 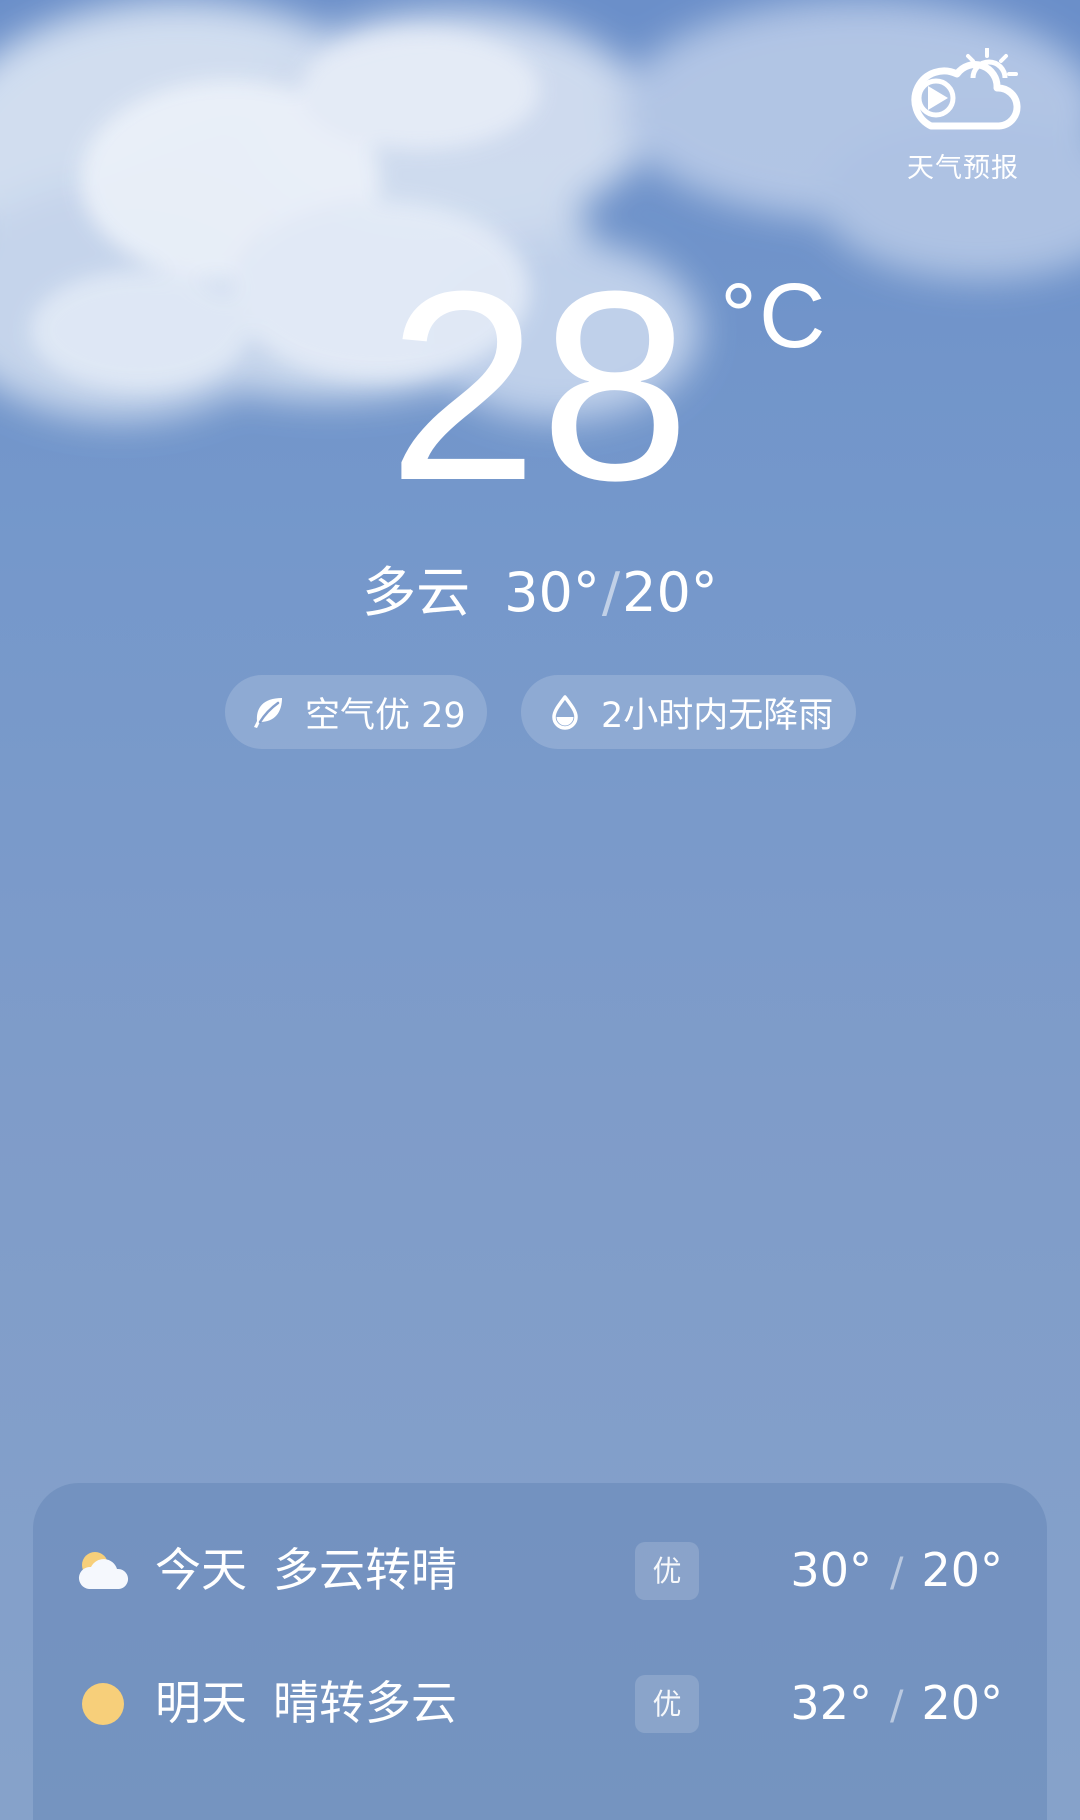 I want to click on air-quality-pill: 空气优 29, so click(x=356, y=712).